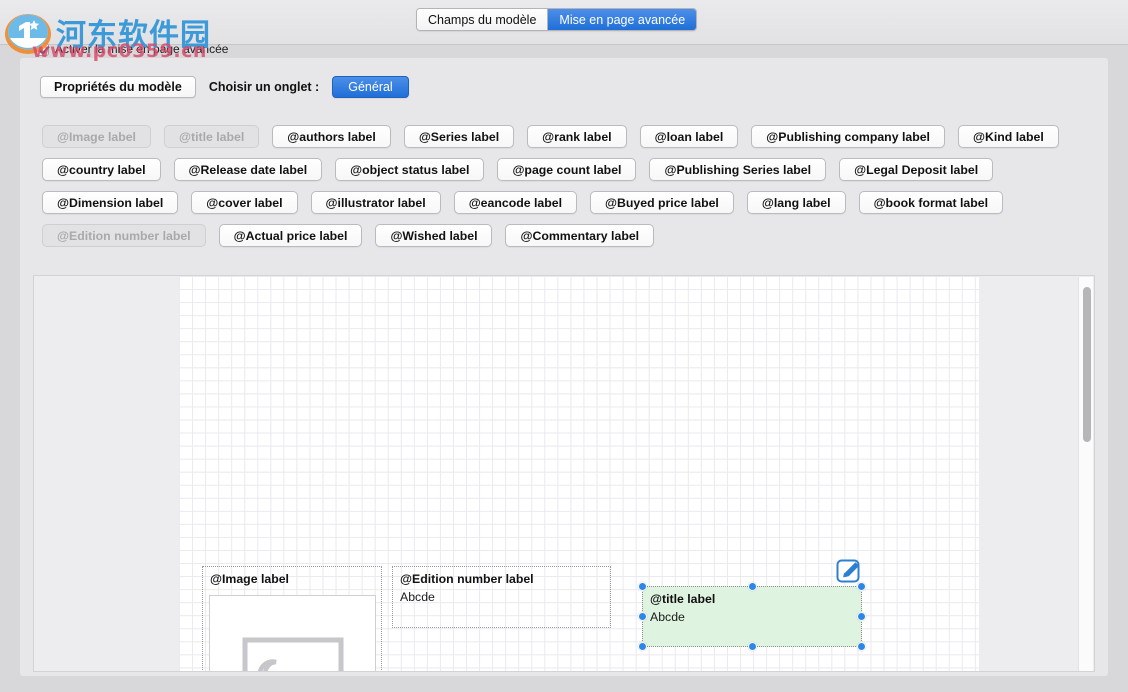 Image resolution: width=1128 pixels, height=692 pixels. I want to click on canvas-field-image-title: @Image label, so click(249, 579).